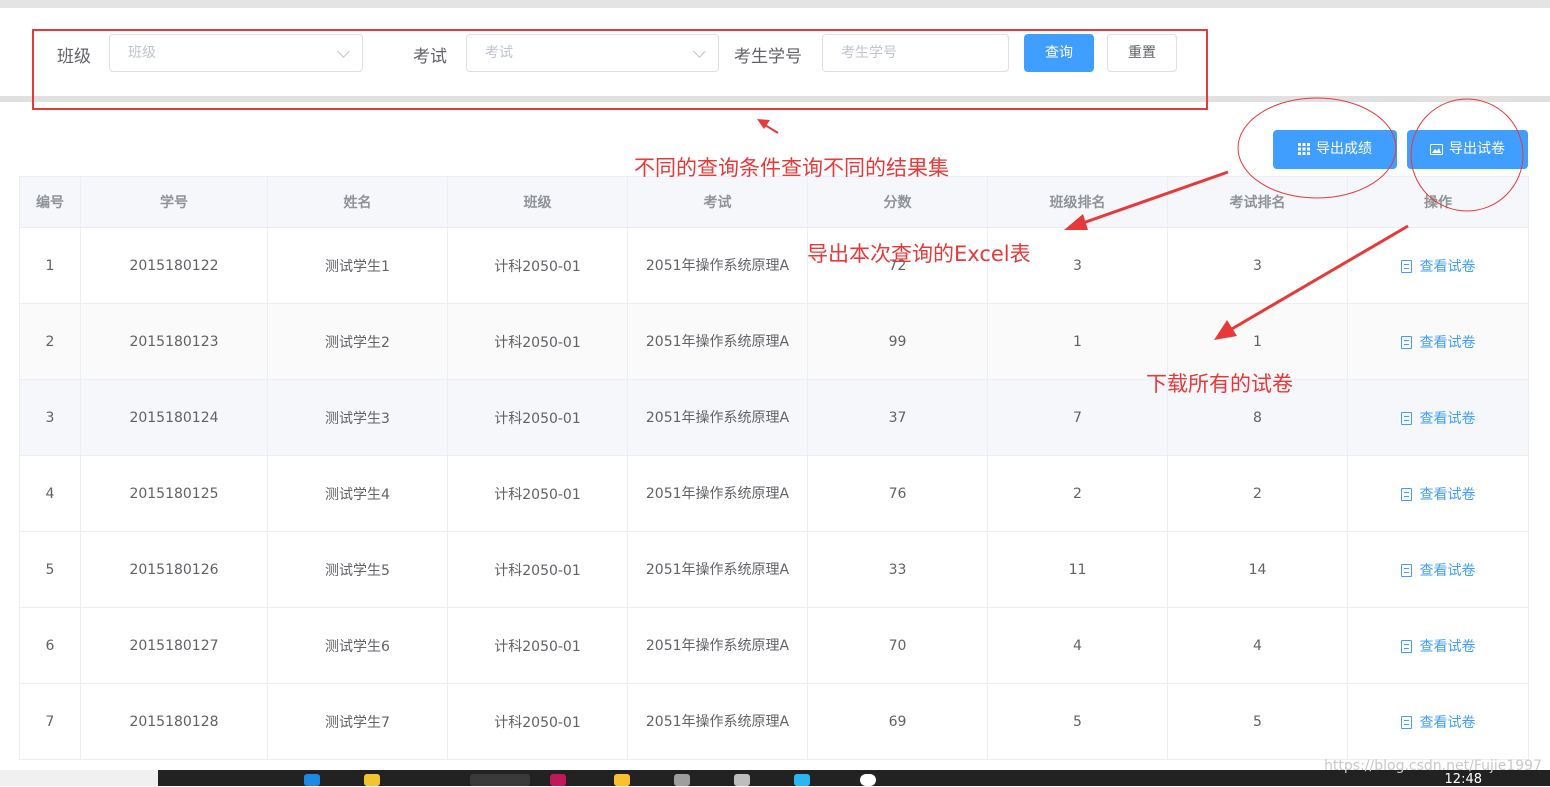  I want to click on annotation-download-note: 下载所有的试卷, so click(1219, 384).